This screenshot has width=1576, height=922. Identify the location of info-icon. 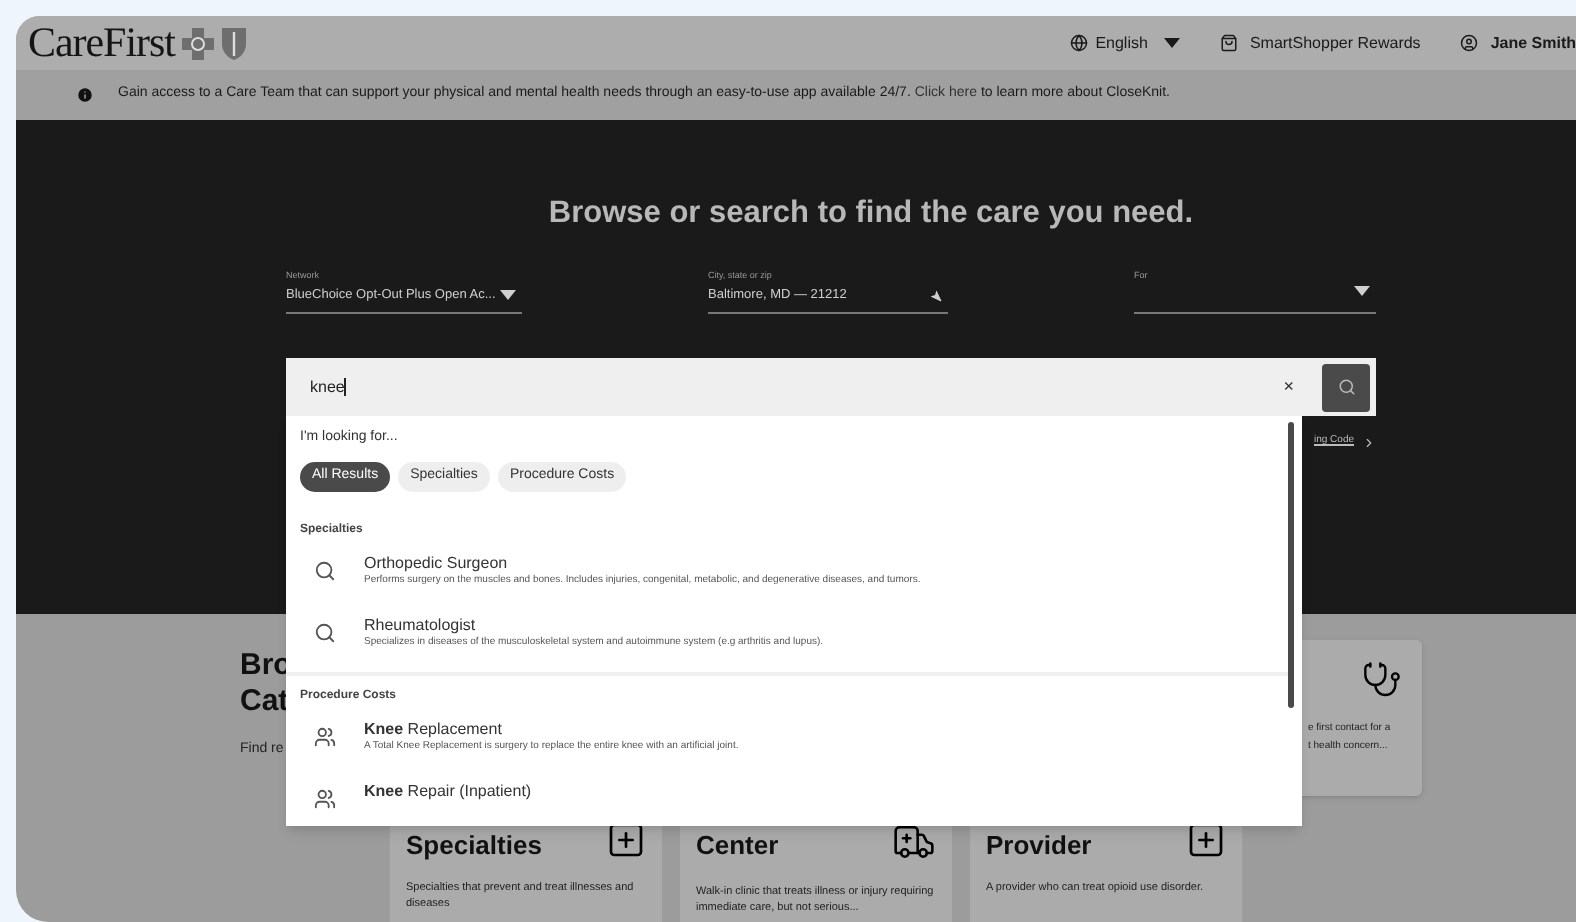
(85, 95).